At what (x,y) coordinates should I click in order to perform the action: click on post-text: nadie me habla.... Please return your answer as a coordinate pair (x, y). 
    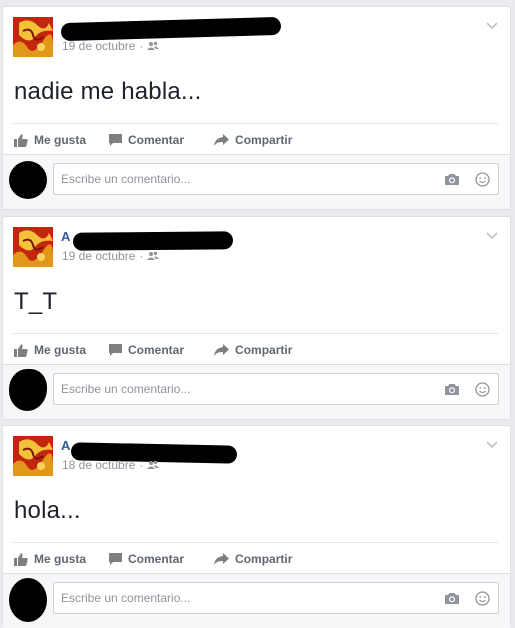
    Looking at the image, I should click on (108, 91).